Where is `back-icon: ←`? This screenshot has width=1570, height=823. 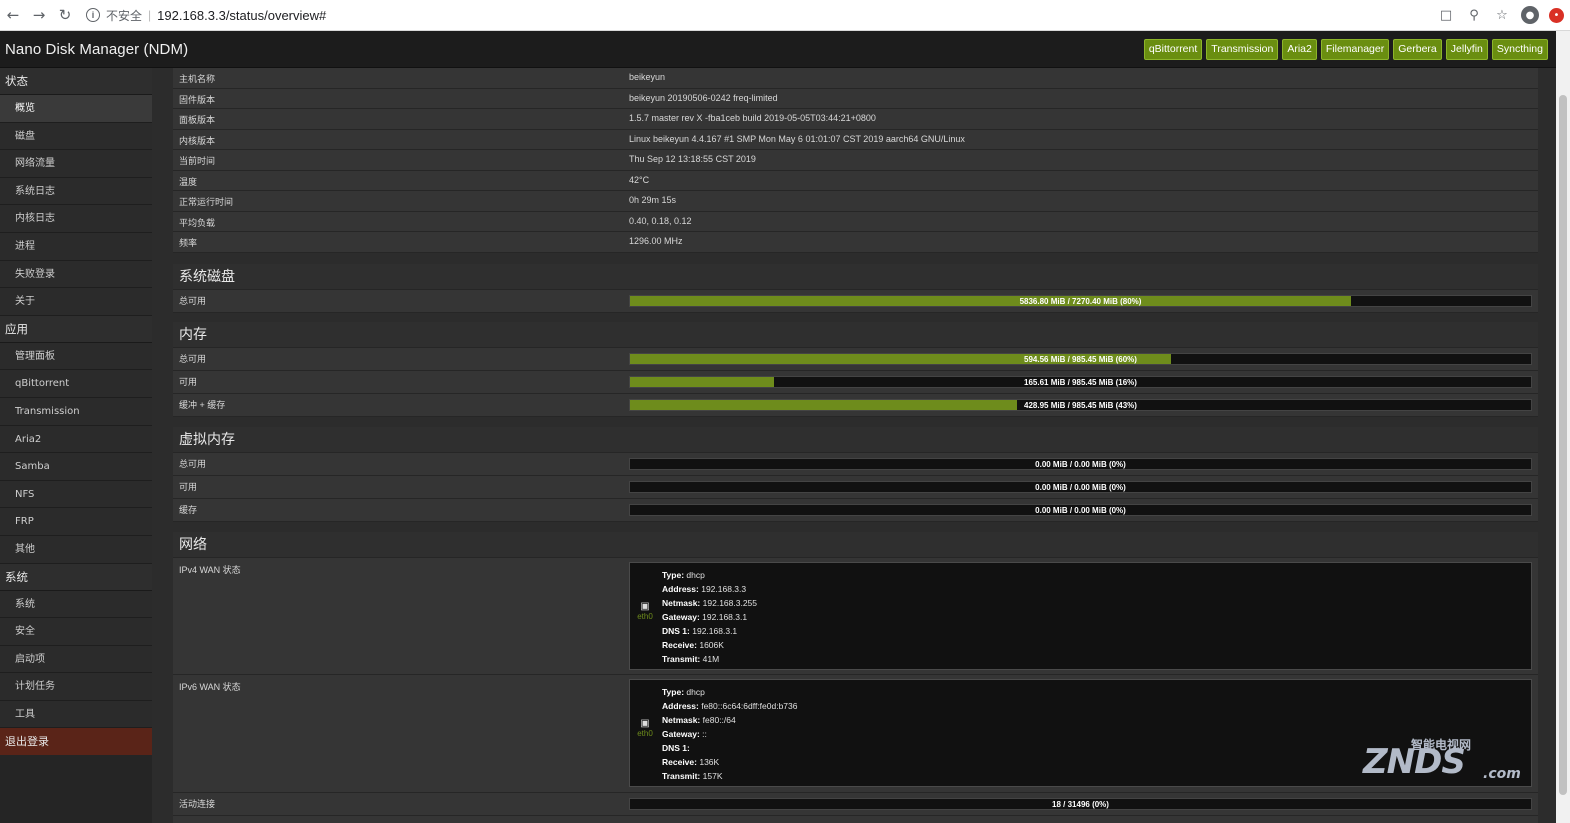
back-icon: ← is located at coordinates (13, 15).